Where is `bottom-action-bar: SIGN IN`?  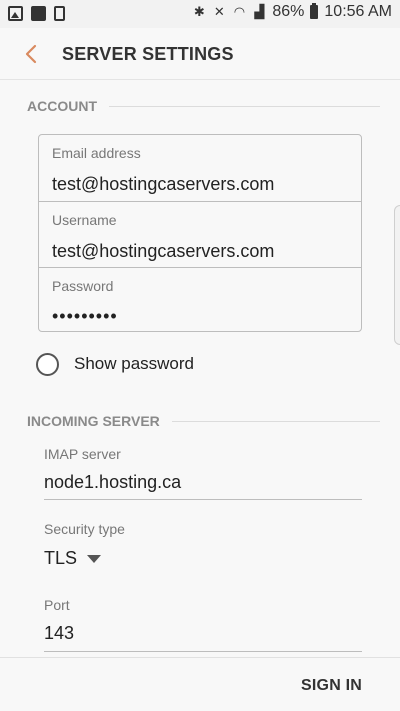
bottom-action-bar: SIGN IN is located at coordinates (200, 684).